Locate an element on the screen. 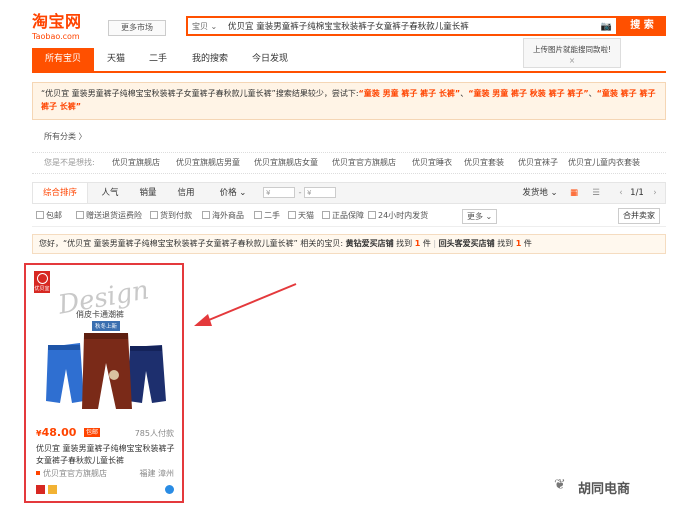 The height and width of the screenshot is (517, 673). product-promo-text: 俏皮卡通潮裤 is located at coordinates (100, 314).